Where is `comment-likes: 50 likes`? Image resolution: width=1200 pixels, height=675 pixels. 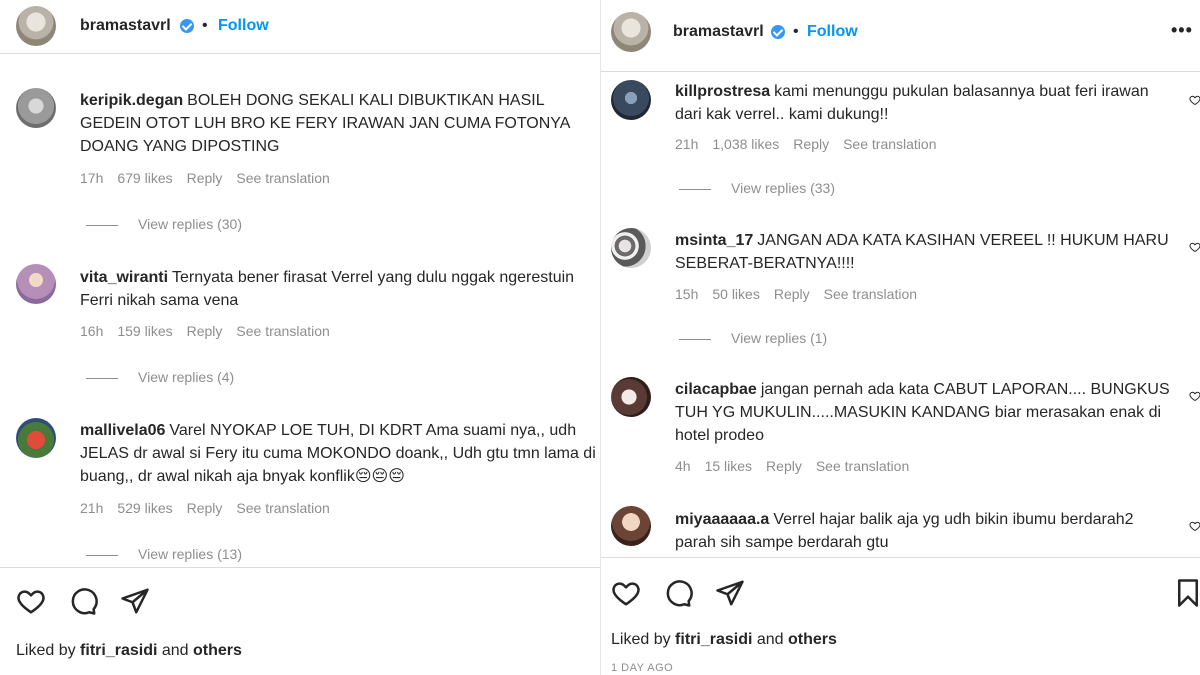 comment-likes: 50 likes is located at coordinates (735, 294).